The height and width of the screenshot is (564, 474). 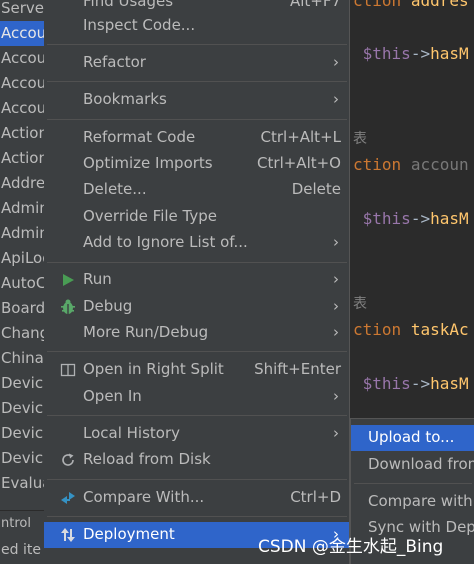 I want to click on project-tree-item: Board.p, so click(x=22, y=308).